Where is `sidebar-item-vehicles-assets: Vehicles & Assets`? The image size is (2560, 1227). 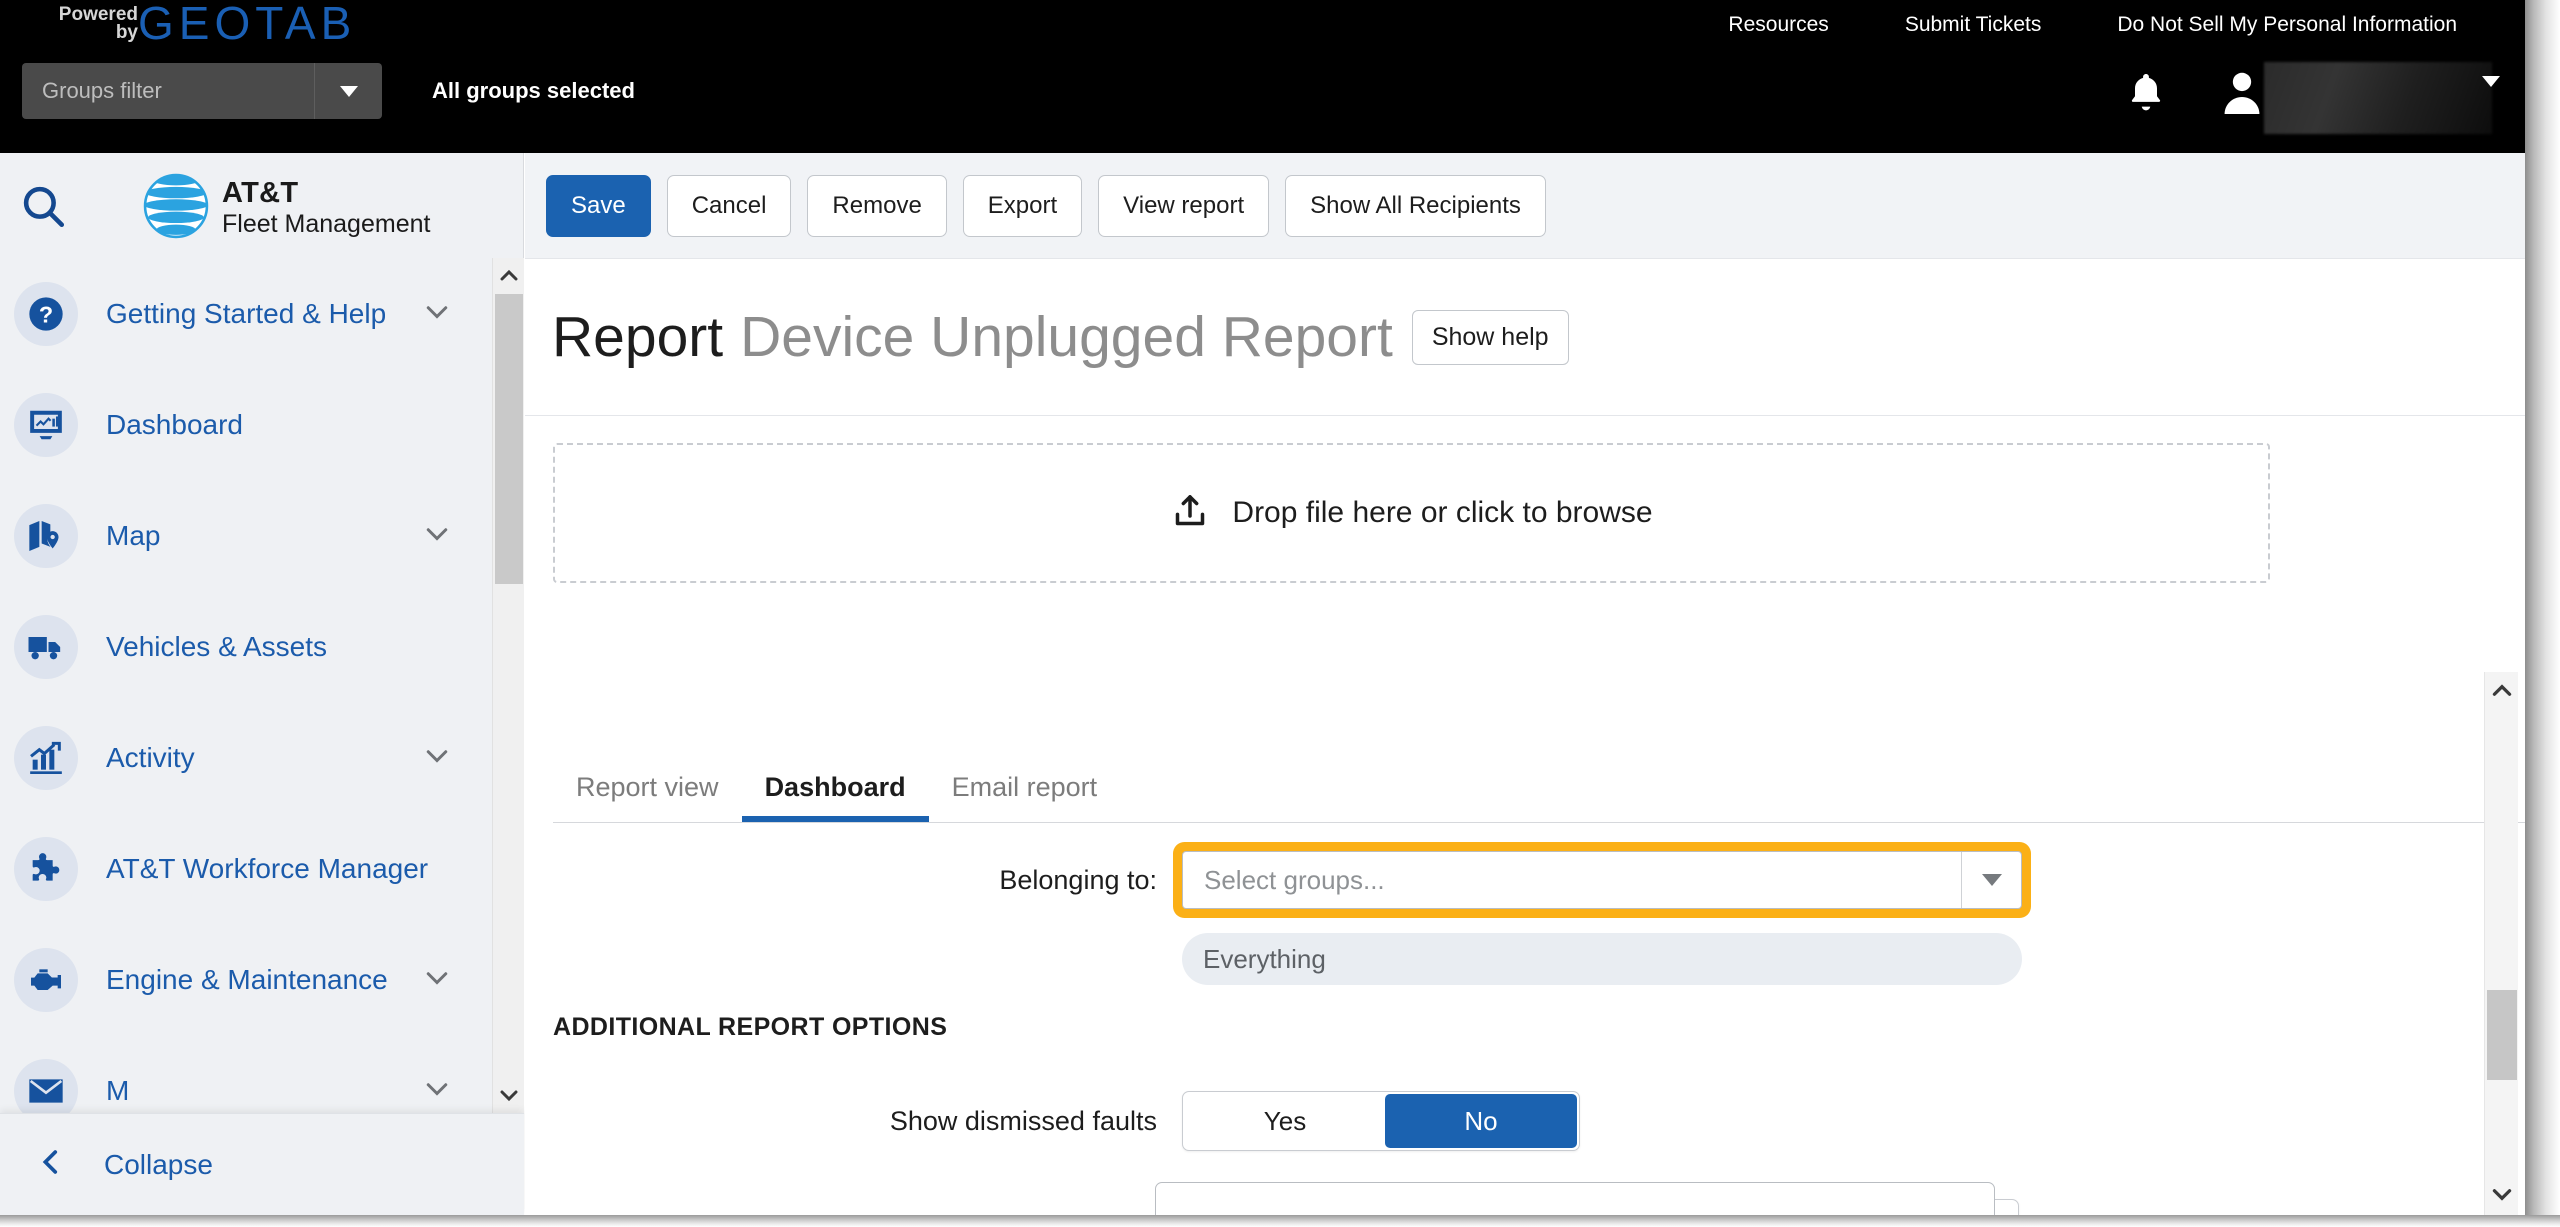
sidebar-item-vehicles-assets: Vehicles & Assets is located at coordinates (262, 646).